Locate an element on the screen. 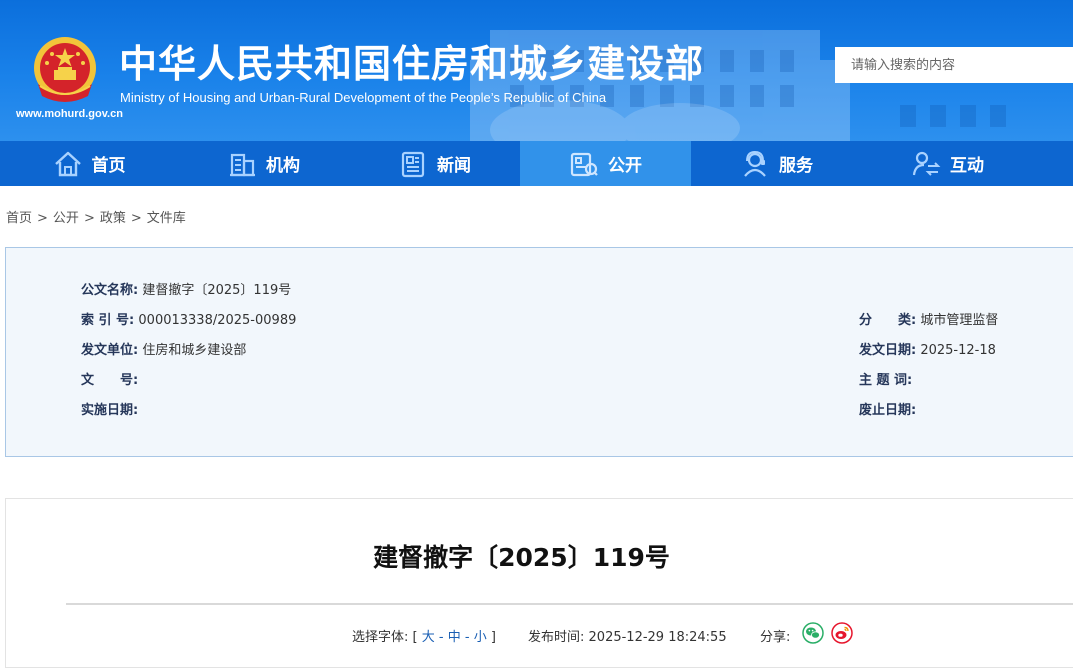  breadcrumb-public: 公开 is located at coordinates (66, 218).